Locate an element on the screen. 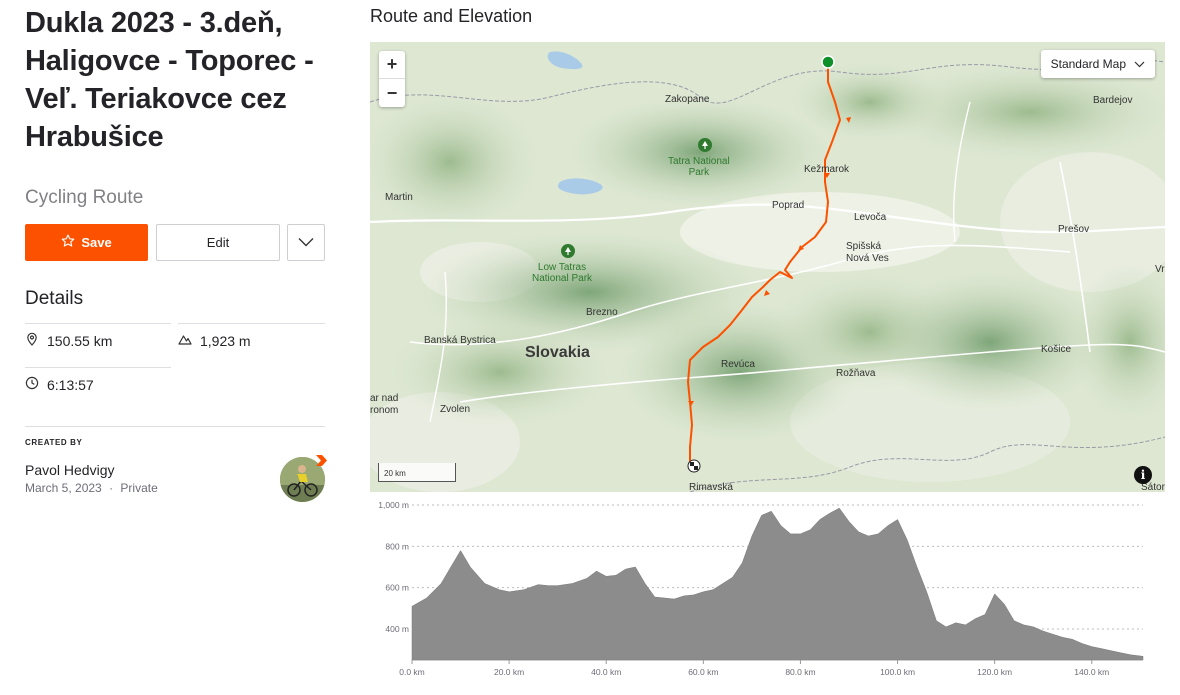 This screenshot has height=695, width=1180. x-tick-label: 140.0 km is located at coordinates (1091, 672).